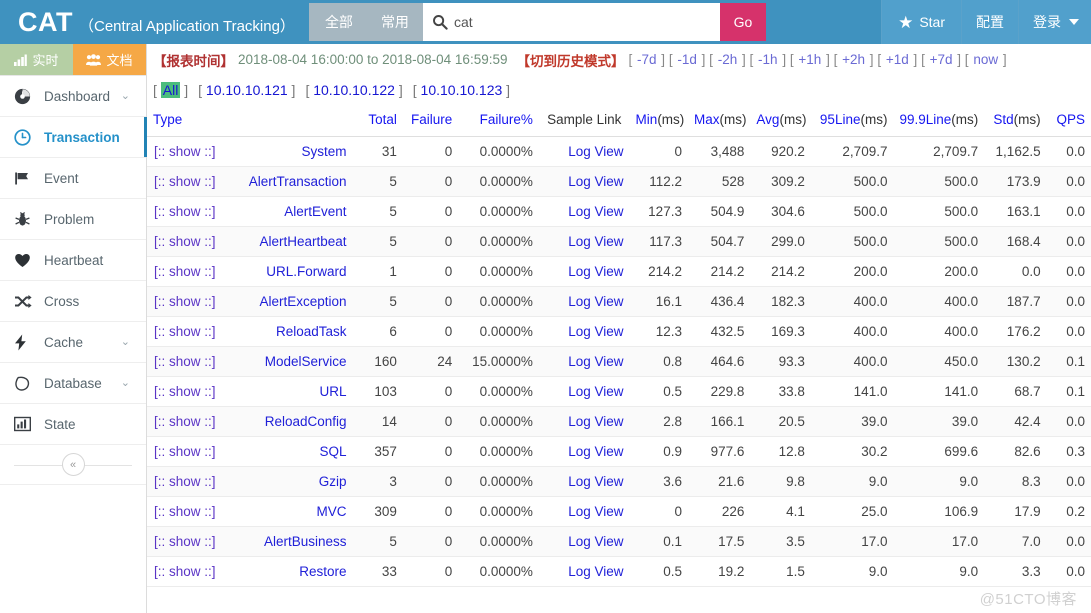 The width and height of the screenshot is (1091, 613). I want to click on time-shift-plus-1d: +1d, so click(897, 59).